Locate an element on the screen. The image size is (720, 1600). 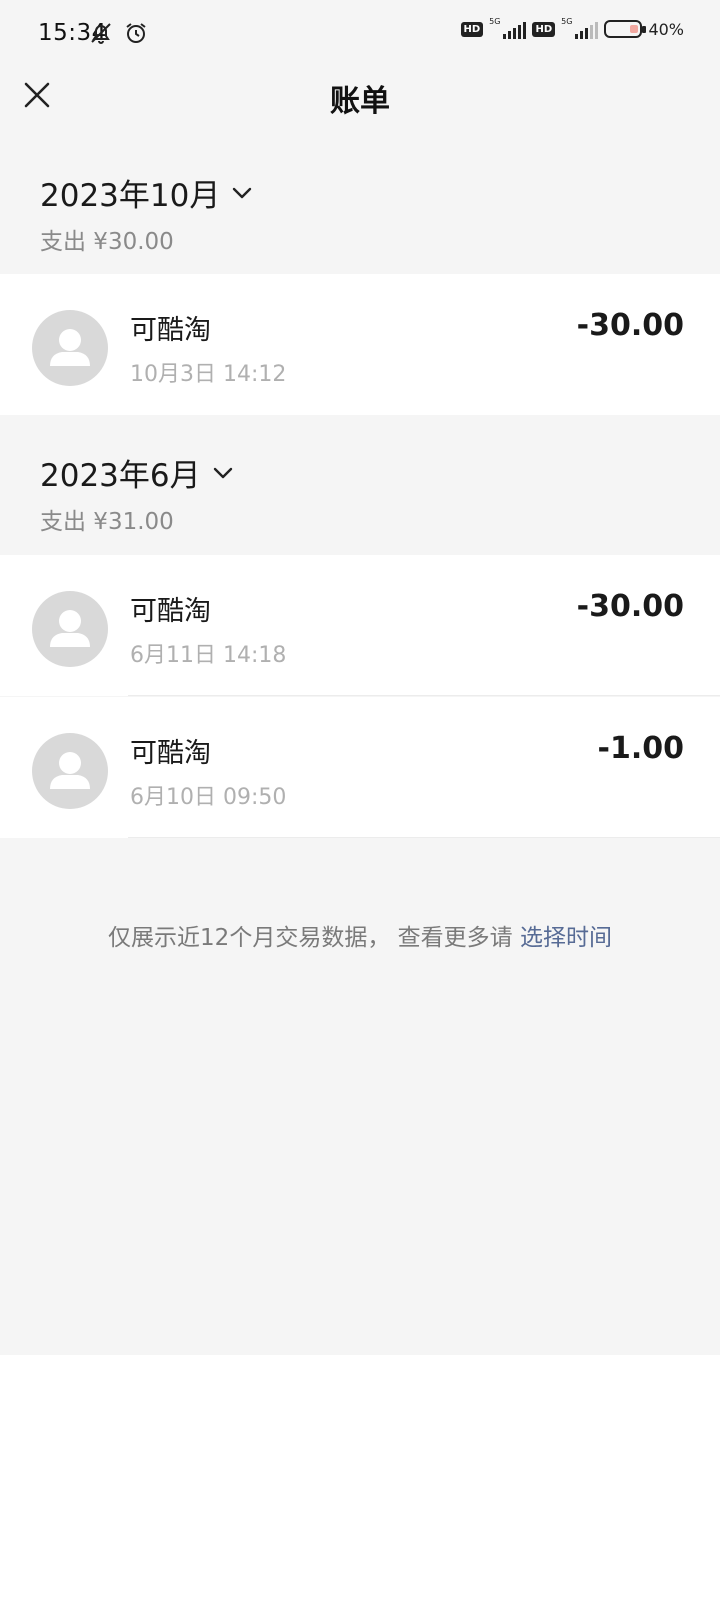
month-selector: 2023年10月 is located at coordinates (146, 192).